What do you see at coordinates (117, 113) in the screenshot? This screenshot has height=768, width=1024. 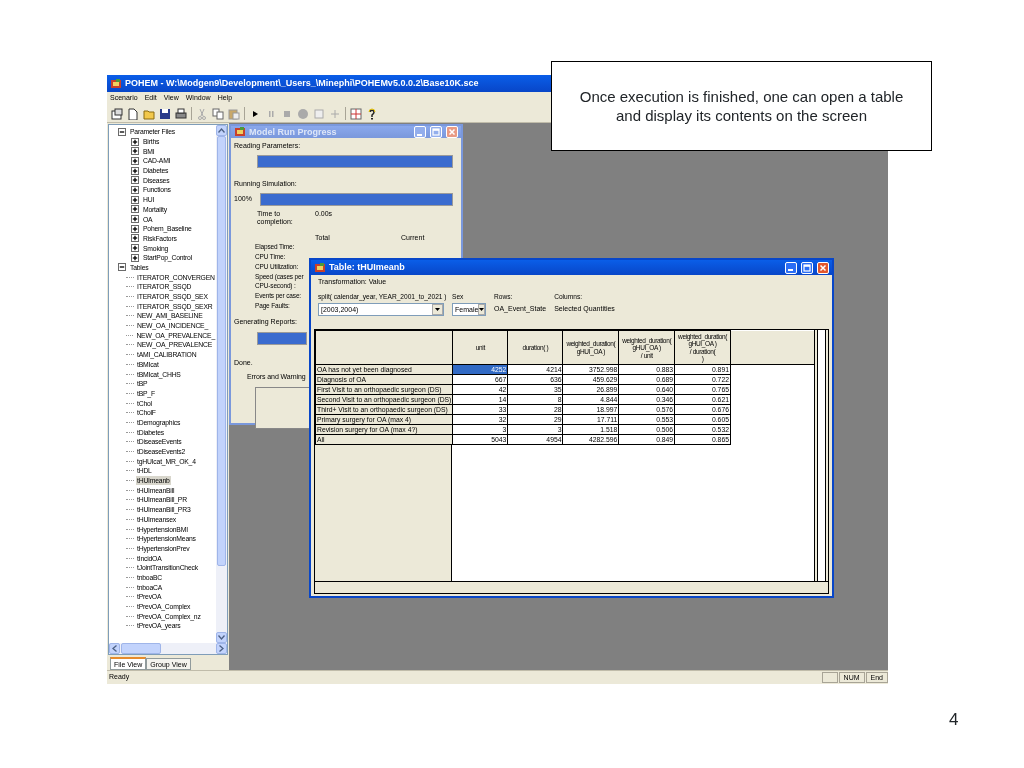 I see `properties-icon` at bounding box center [117, 113].